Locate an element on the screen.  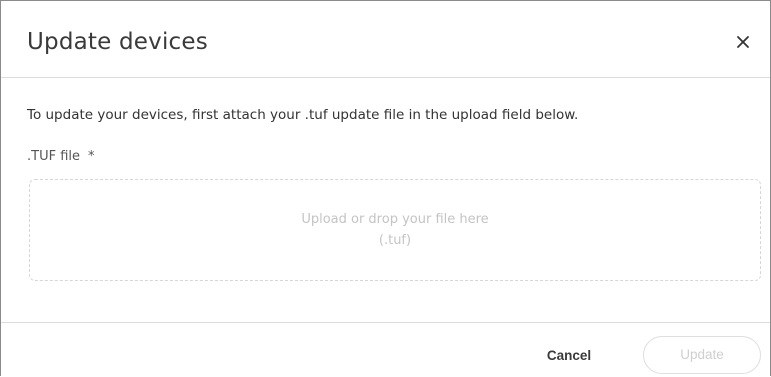
dialog-footer: Cancel Update is located at coordinates (385, 349).